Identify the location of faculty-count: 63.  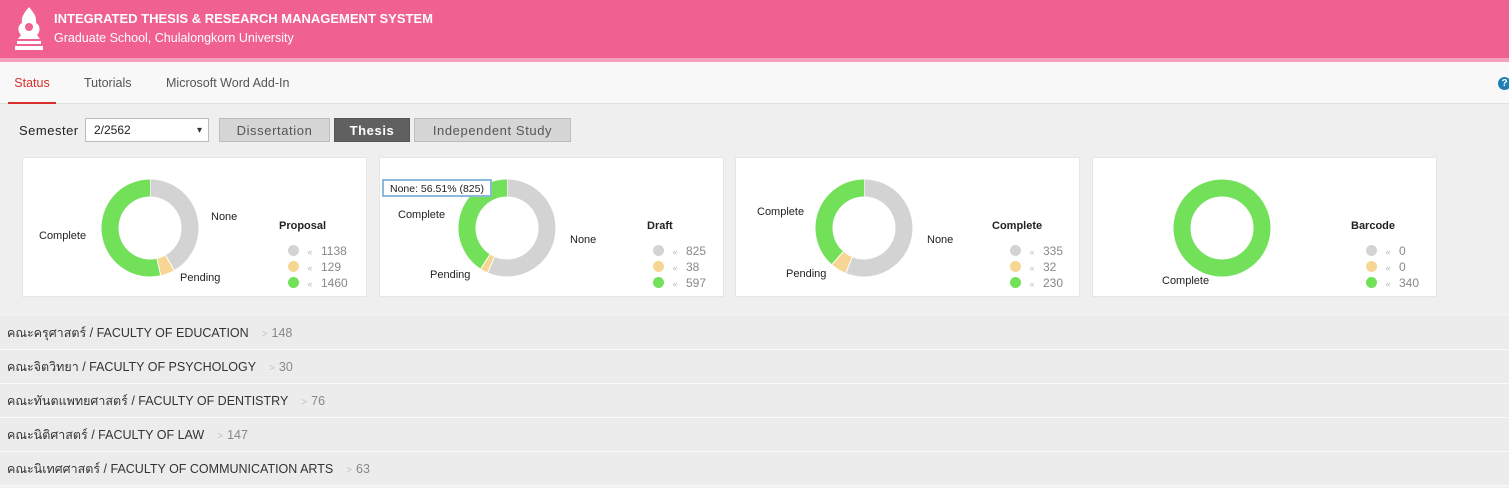
(363, 469).